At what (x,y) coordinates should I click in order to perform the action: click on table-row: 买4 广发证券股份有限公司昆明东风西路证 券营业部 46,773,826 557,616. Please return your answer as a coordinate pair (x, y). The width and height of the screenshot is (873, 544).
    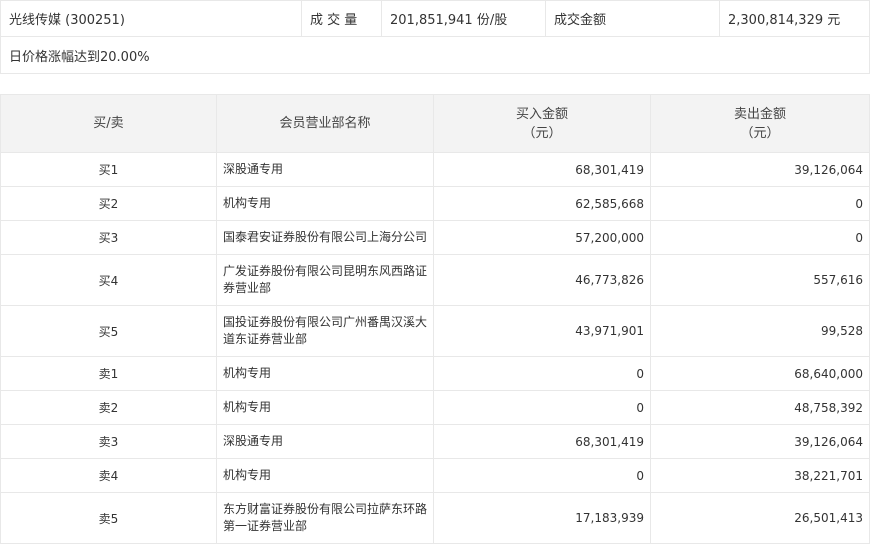
    Looking at the image, I should click on (435, 280).